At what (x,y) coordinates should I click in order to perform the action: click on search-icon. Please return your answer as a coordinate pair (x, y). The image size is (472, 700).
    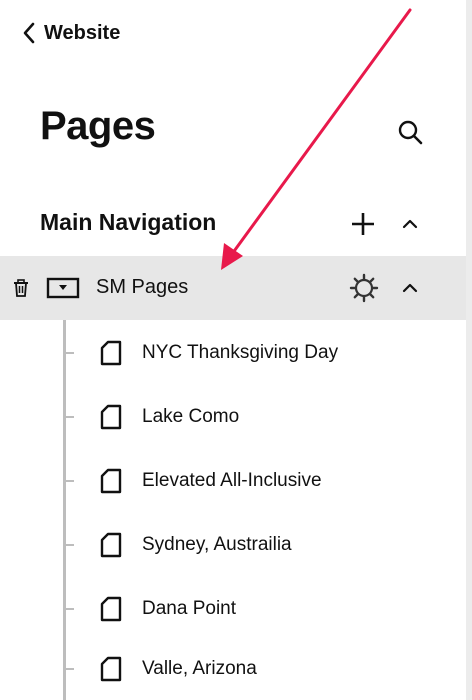
    Looking at the image, I should click on (410, 132).